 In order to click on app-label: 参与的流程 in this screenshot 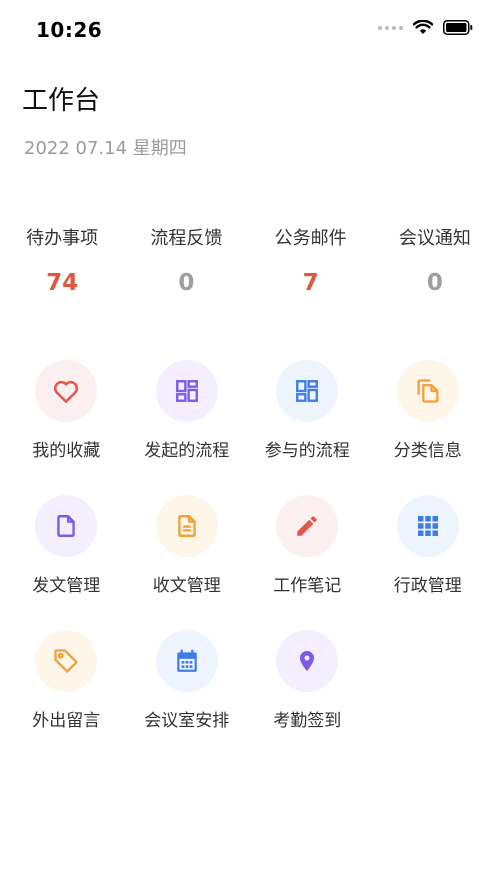, I will do `click(307, 451)`.